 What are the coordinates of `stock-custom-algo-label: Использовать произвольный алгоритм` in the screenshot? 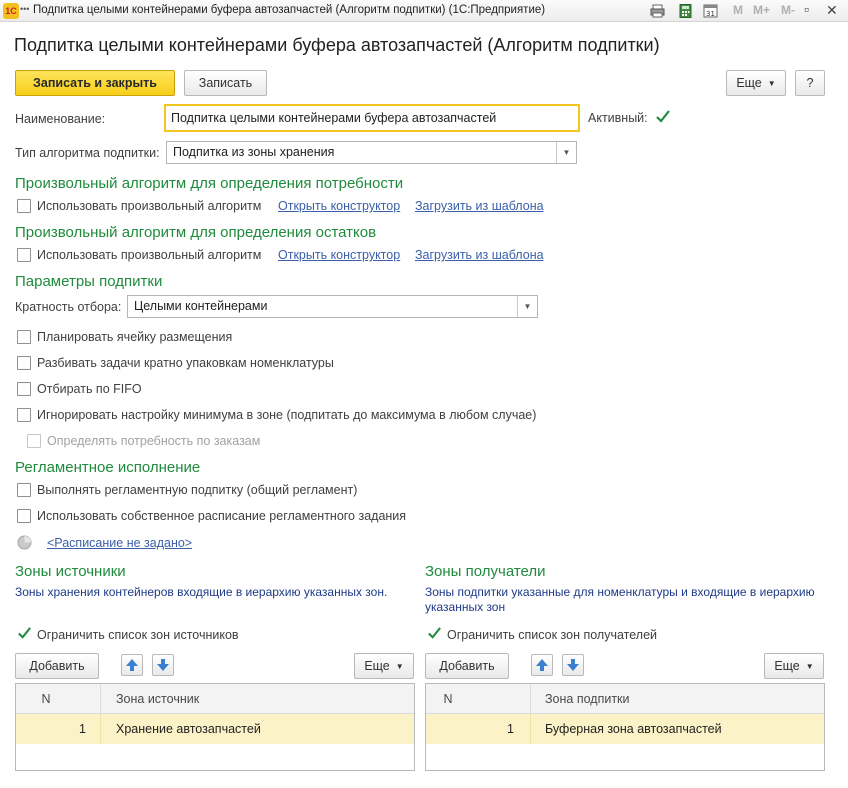 It's located at (149, 255).